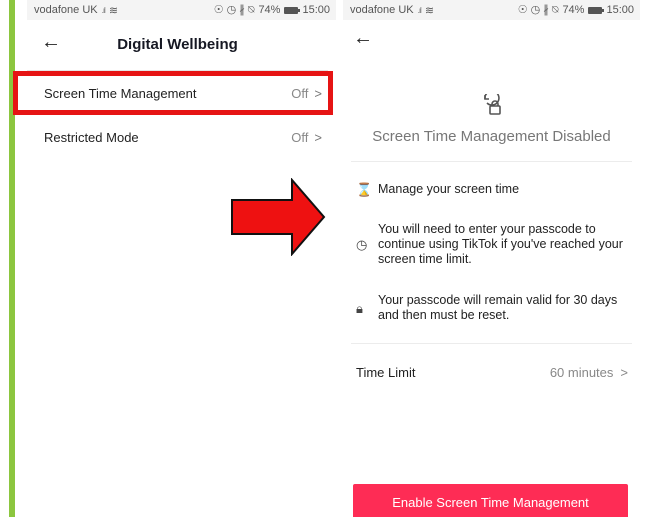  What do you see at coordinates (91, 137) in the screenshot?
I see `row-label: Restricted Mode` at bounding box center [91, 137].